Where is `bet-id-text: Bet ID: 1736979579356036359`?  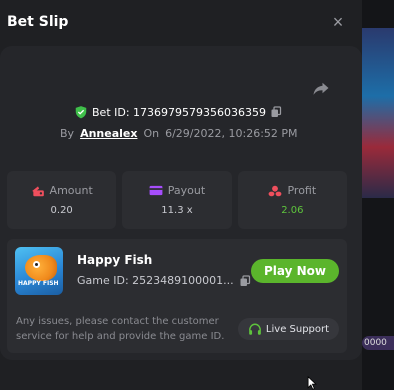
bet-id-text: Bet ID: 1736979579356036359 is located at coordinates (179, 112).